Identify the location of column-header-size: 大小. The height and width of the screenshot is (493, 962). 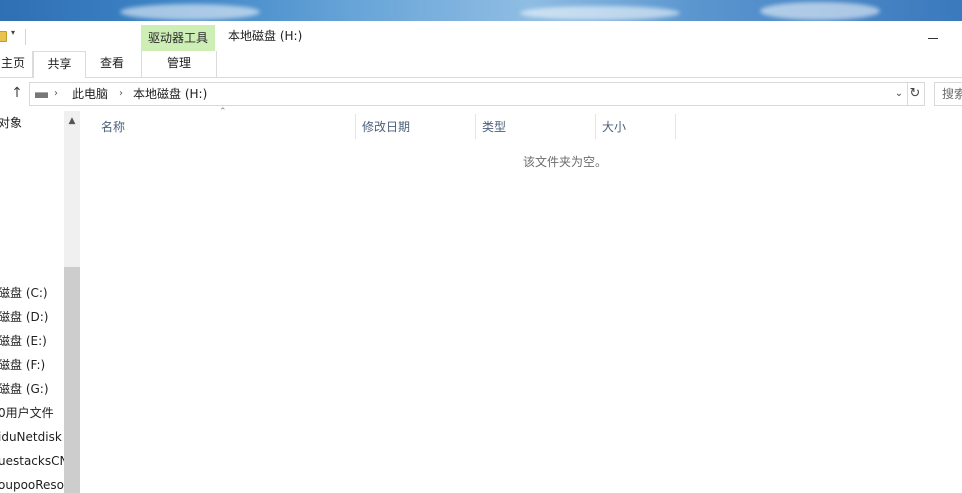
(635, 127).